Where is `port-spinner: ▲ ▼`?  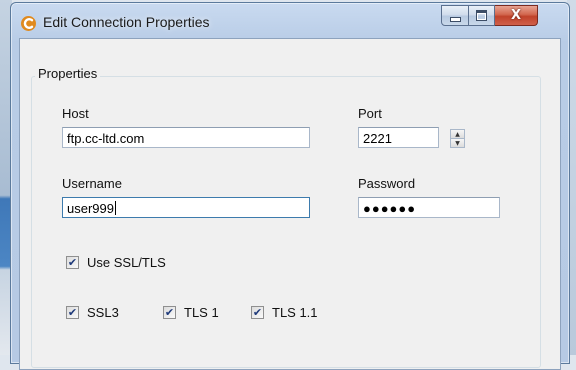 port-spinner: ▲ ▼ is located at coordinates (457, 138).